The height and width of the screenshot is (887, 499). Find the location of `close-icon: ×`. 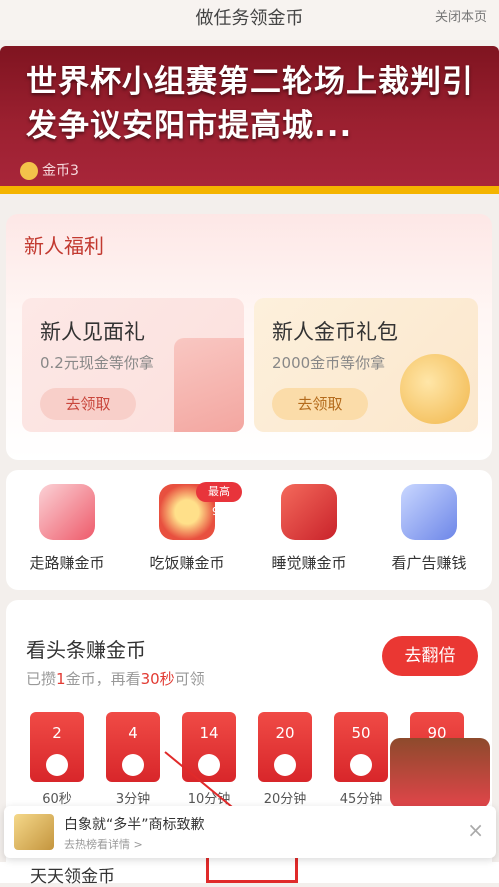

close-icon: × is located at coordinates (475, 830).